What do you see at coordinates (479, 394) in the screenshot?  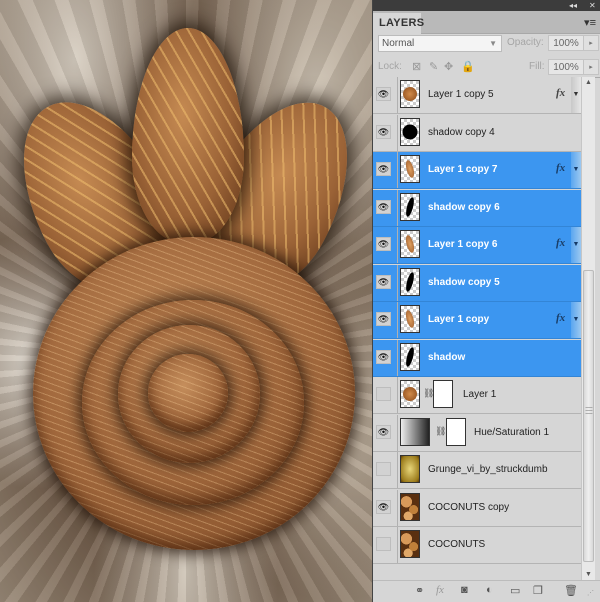 I see `layer-name: Layer 1` at bounding box center [479, 394].